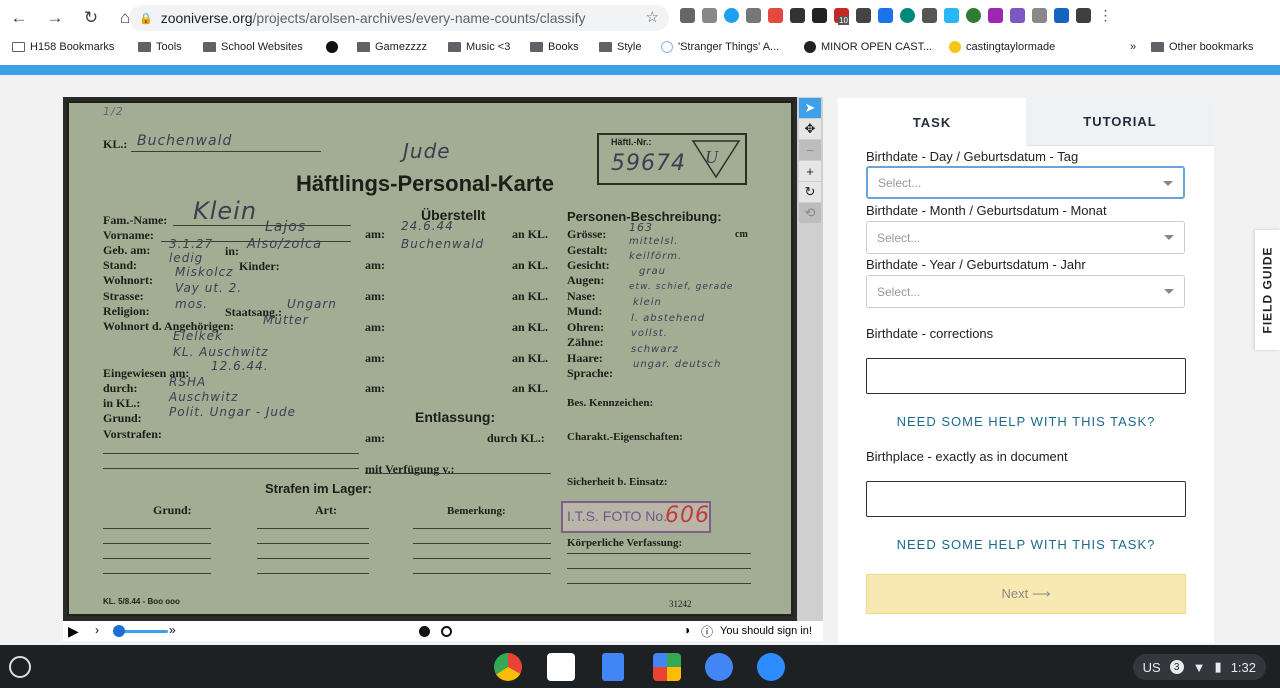 The image size is (1280, 688). Describe the element at coordinates (204, 397) in the screenshot. I see `in-kl-value: Auschwitz` at that location.